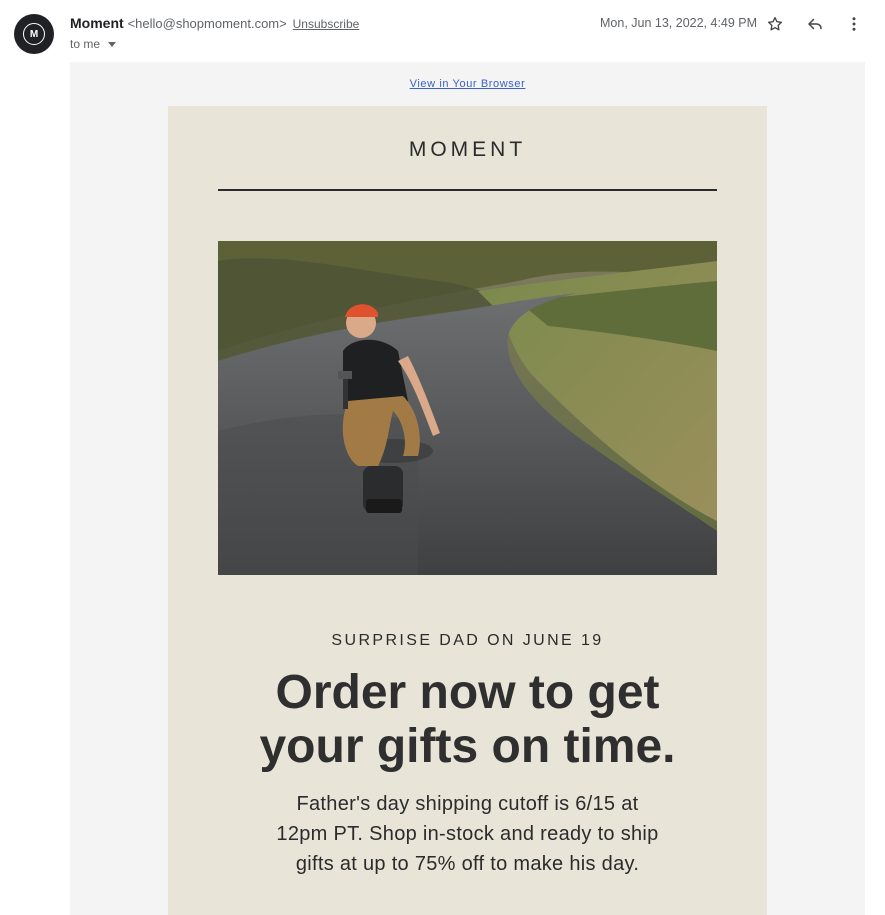 This screenshot has width=885, height=915. I want to click on eyebrow-text: SURPRISE DAD ON JUNE 19, so click(467, 640).